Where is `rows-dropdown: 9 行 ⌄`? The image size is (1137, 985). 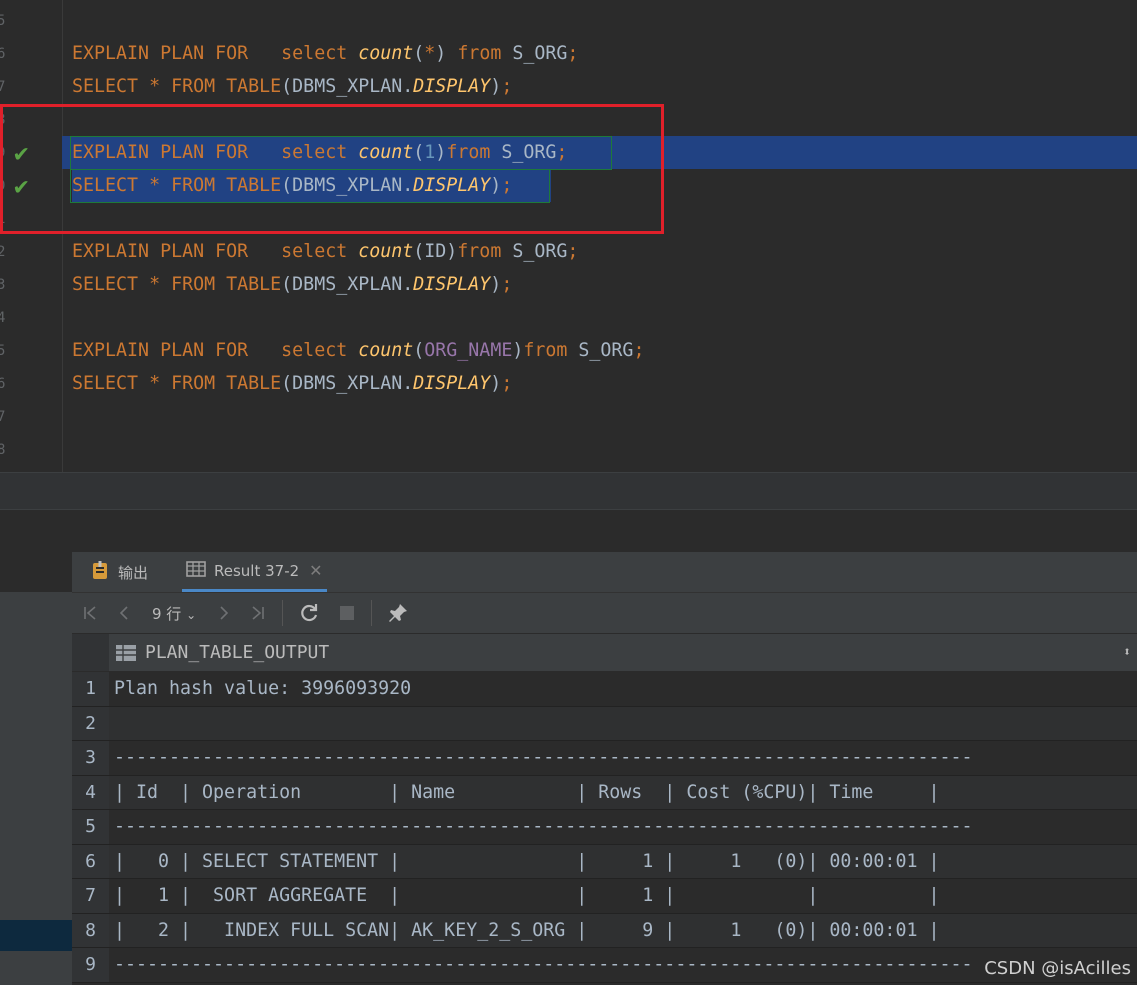
rows-dropdown: 9 行 ⌄ is located at coordinates (174, 613).